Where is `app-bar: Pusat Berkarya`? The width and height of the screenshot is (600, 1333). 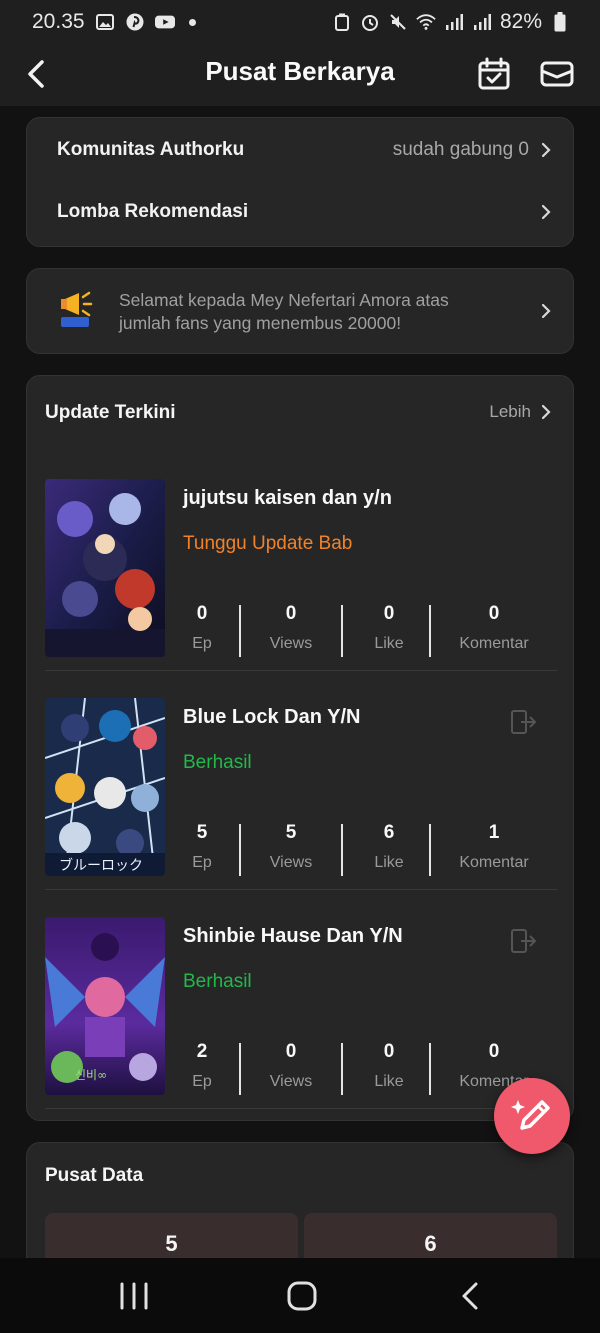 app-bar: Pusat Berkarya is located at coordinates (300, 75).